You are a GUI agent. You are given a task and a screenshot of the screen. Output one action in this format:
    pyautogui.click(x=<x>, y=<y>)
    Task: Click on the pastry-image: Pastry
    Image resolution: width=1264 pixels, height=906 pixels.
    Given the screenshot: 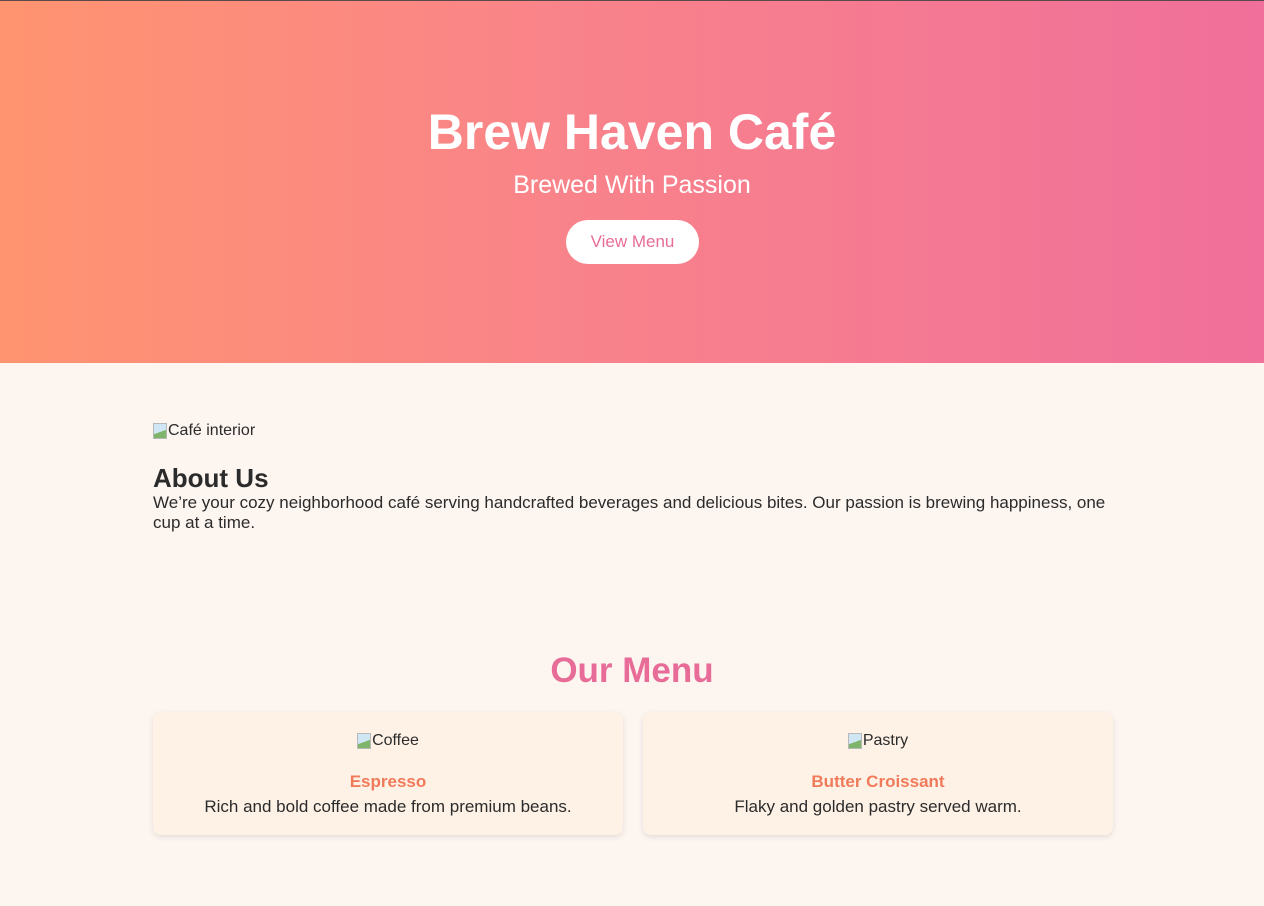 What is the action you would take?
    pyautogui.click(x=878, y=741)
    